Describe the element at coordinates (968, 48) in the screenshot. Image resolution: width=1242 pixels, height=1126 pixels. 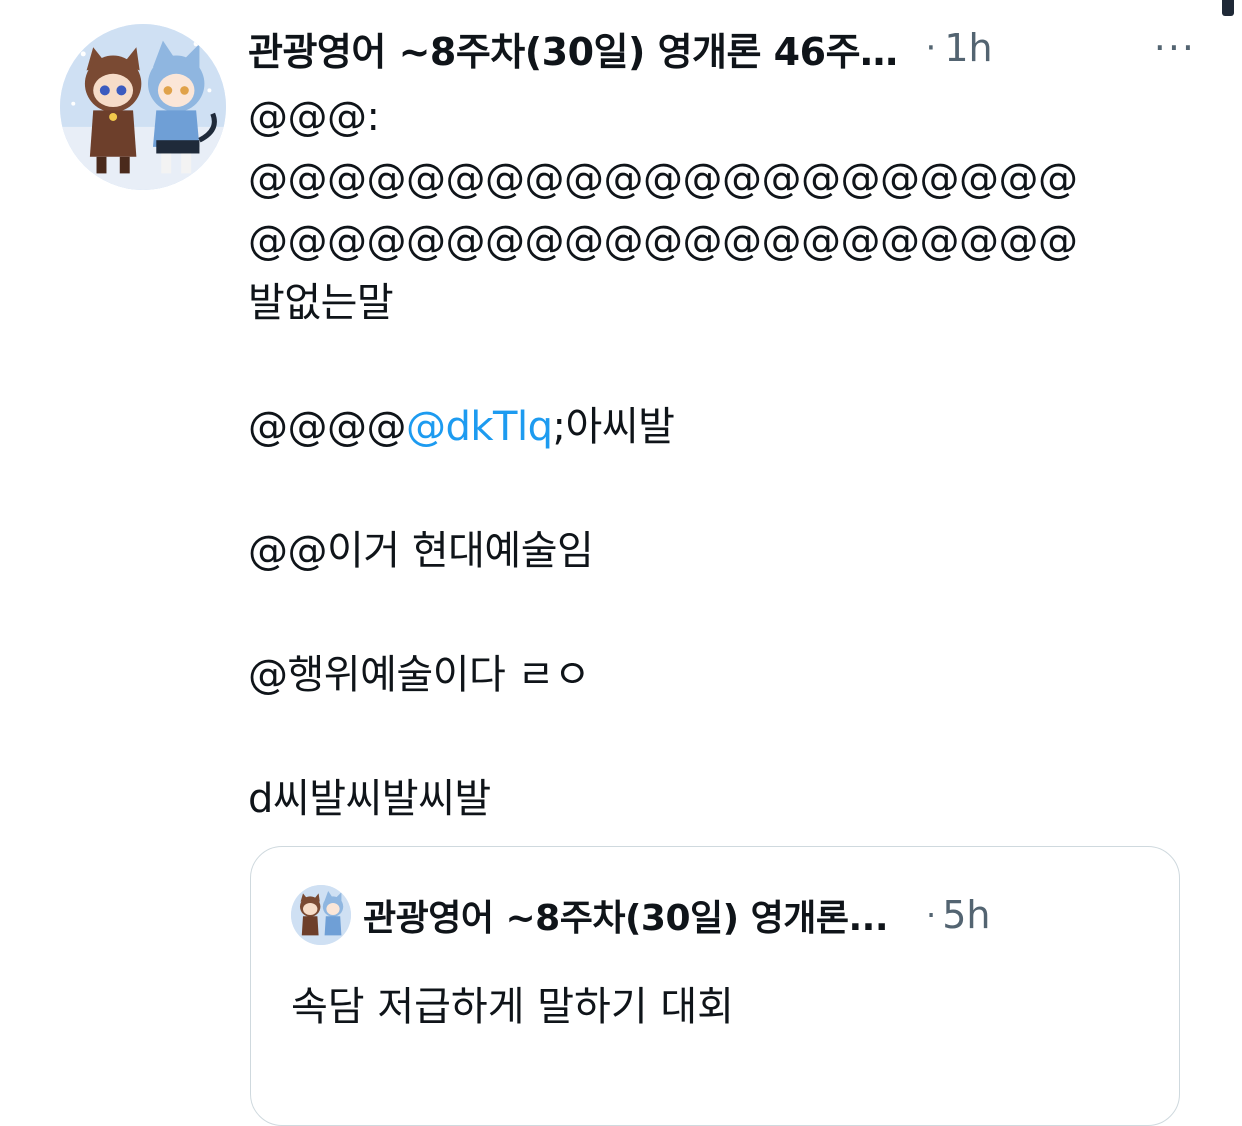
I see `tweet-timestamp: 1h` at that location.